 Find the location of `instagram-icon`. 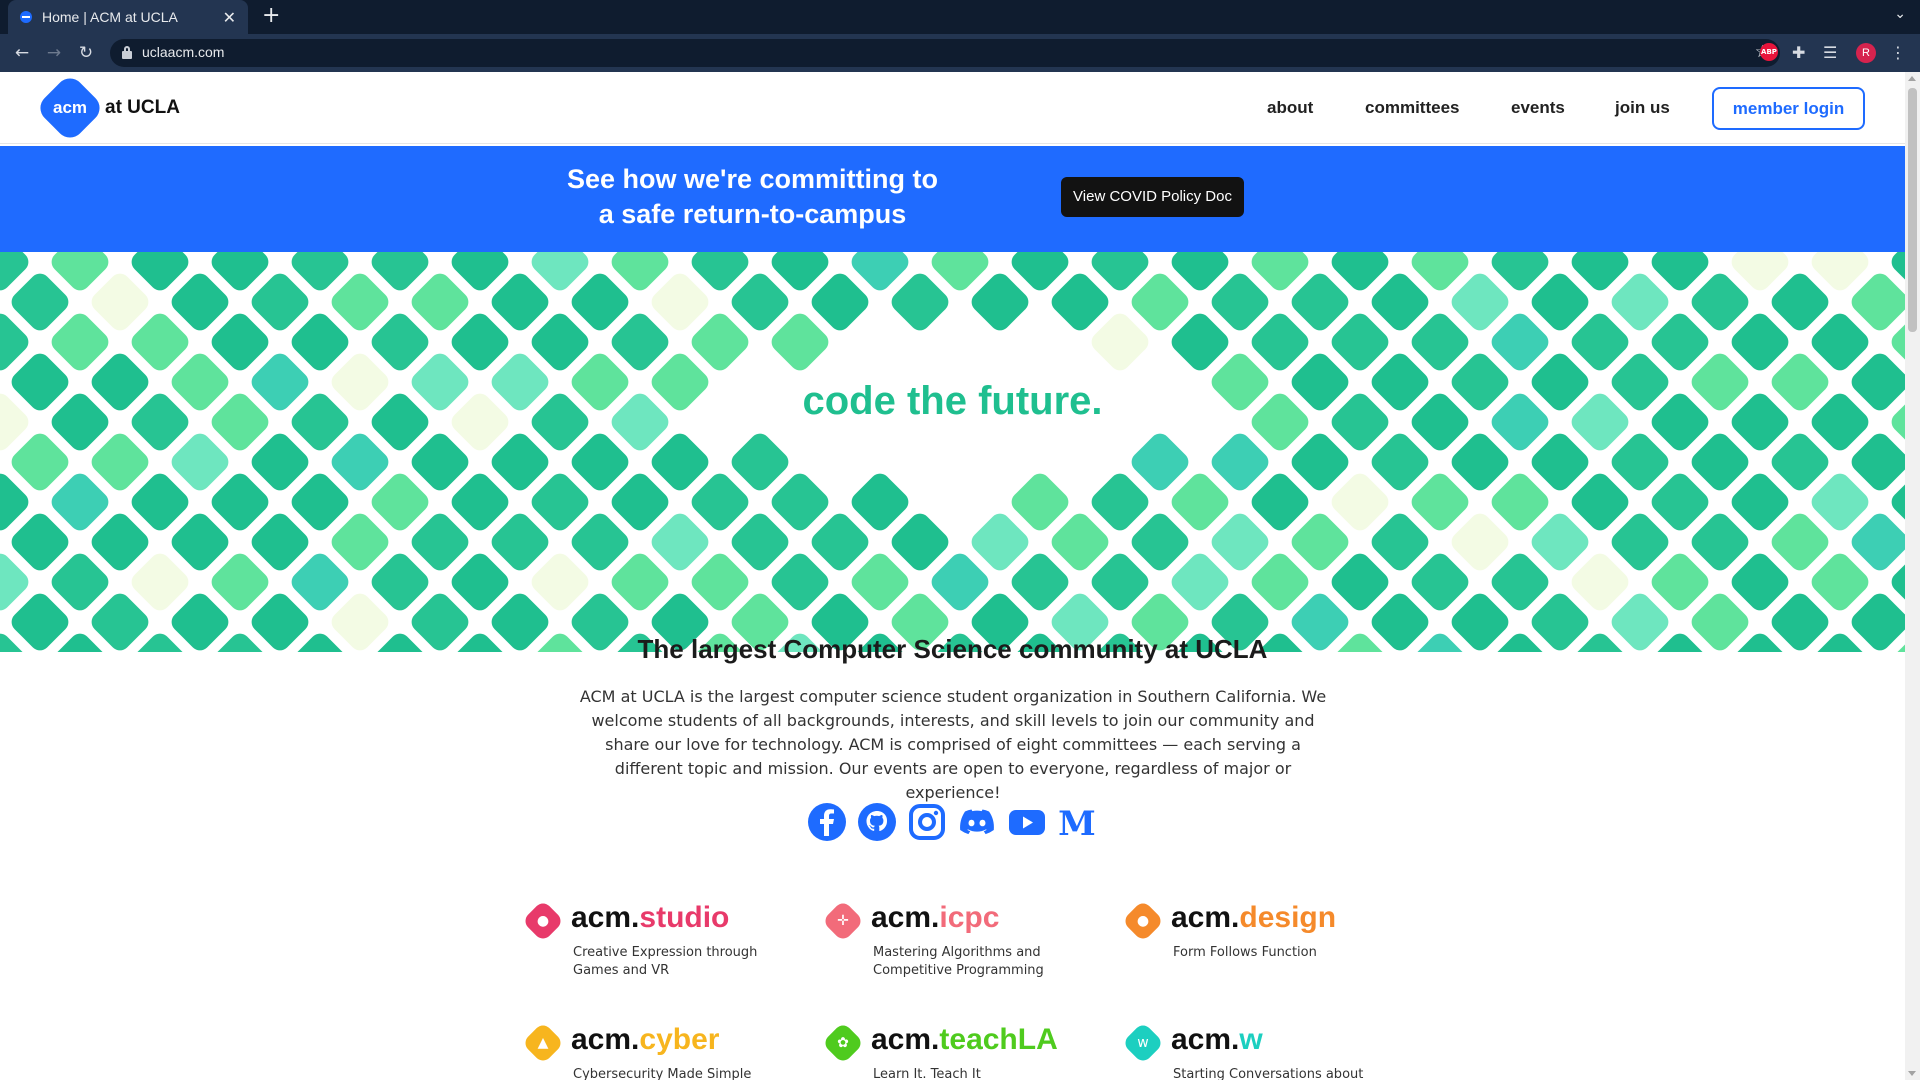

instagram-icon is located at coordinates (927, 822).